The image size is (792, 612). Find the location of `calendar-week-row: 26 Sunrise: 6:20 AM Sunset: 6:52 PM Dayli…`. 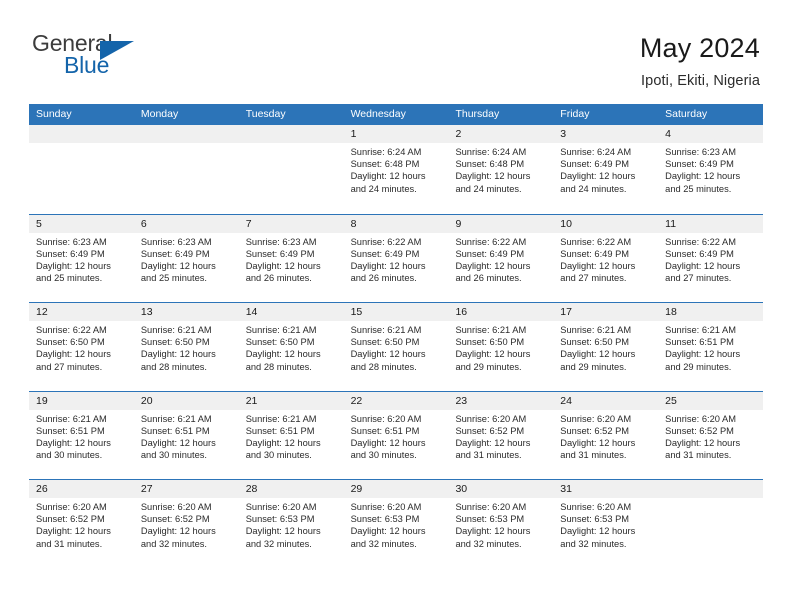

calendar-week-row: 26 Sunrise: 6:20 AM Sunset: 6:52 PM Dayli… is located at coordinates (396, 523).